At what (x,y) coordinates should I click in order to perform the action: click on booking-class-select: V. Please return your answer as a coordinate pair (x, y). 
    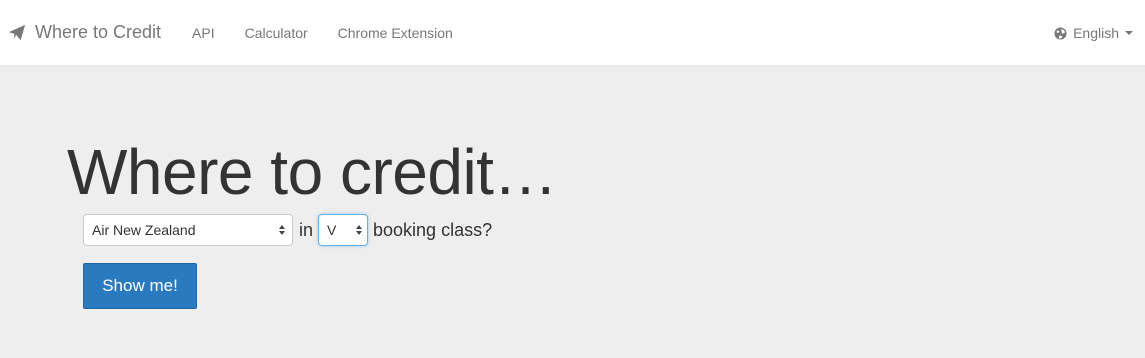
    Looking at the image, I should click on (343, 230).